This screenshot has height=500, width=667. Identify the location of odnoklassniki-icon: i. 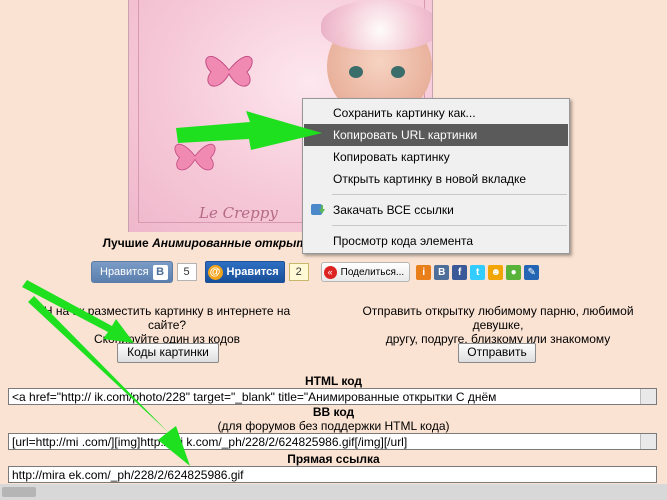
(424, 272).